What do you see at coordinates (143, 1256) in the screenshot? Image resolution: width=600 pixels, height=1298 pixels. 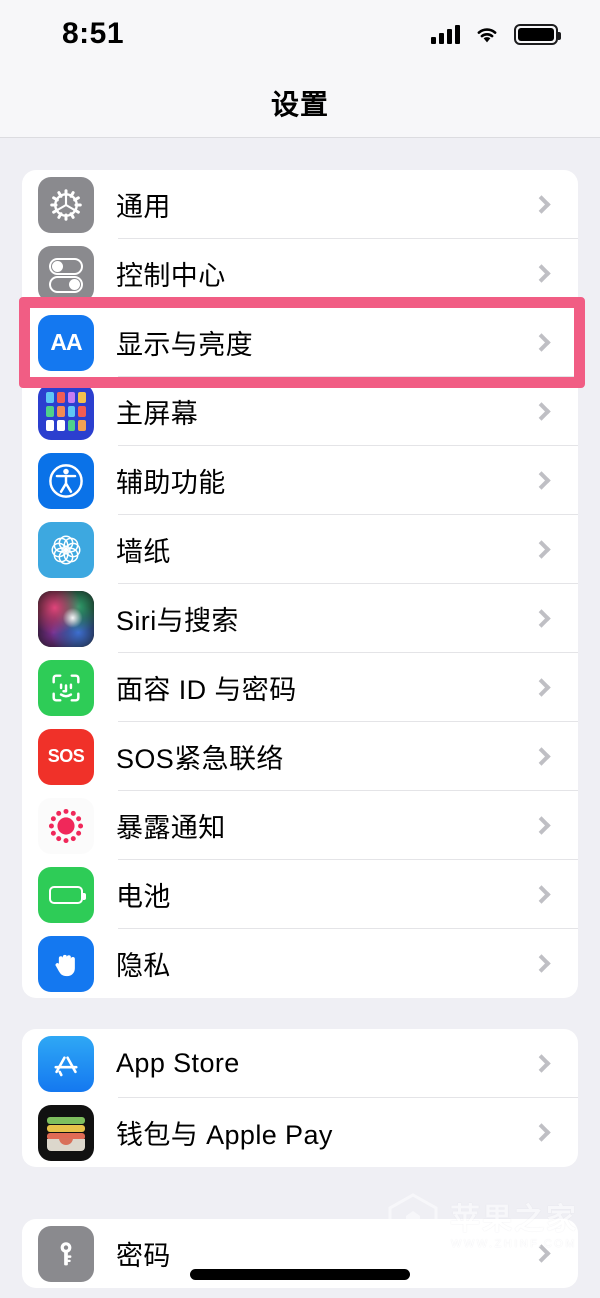 I see `settings-row-label: 密码` at bounding box center [143, 1256].